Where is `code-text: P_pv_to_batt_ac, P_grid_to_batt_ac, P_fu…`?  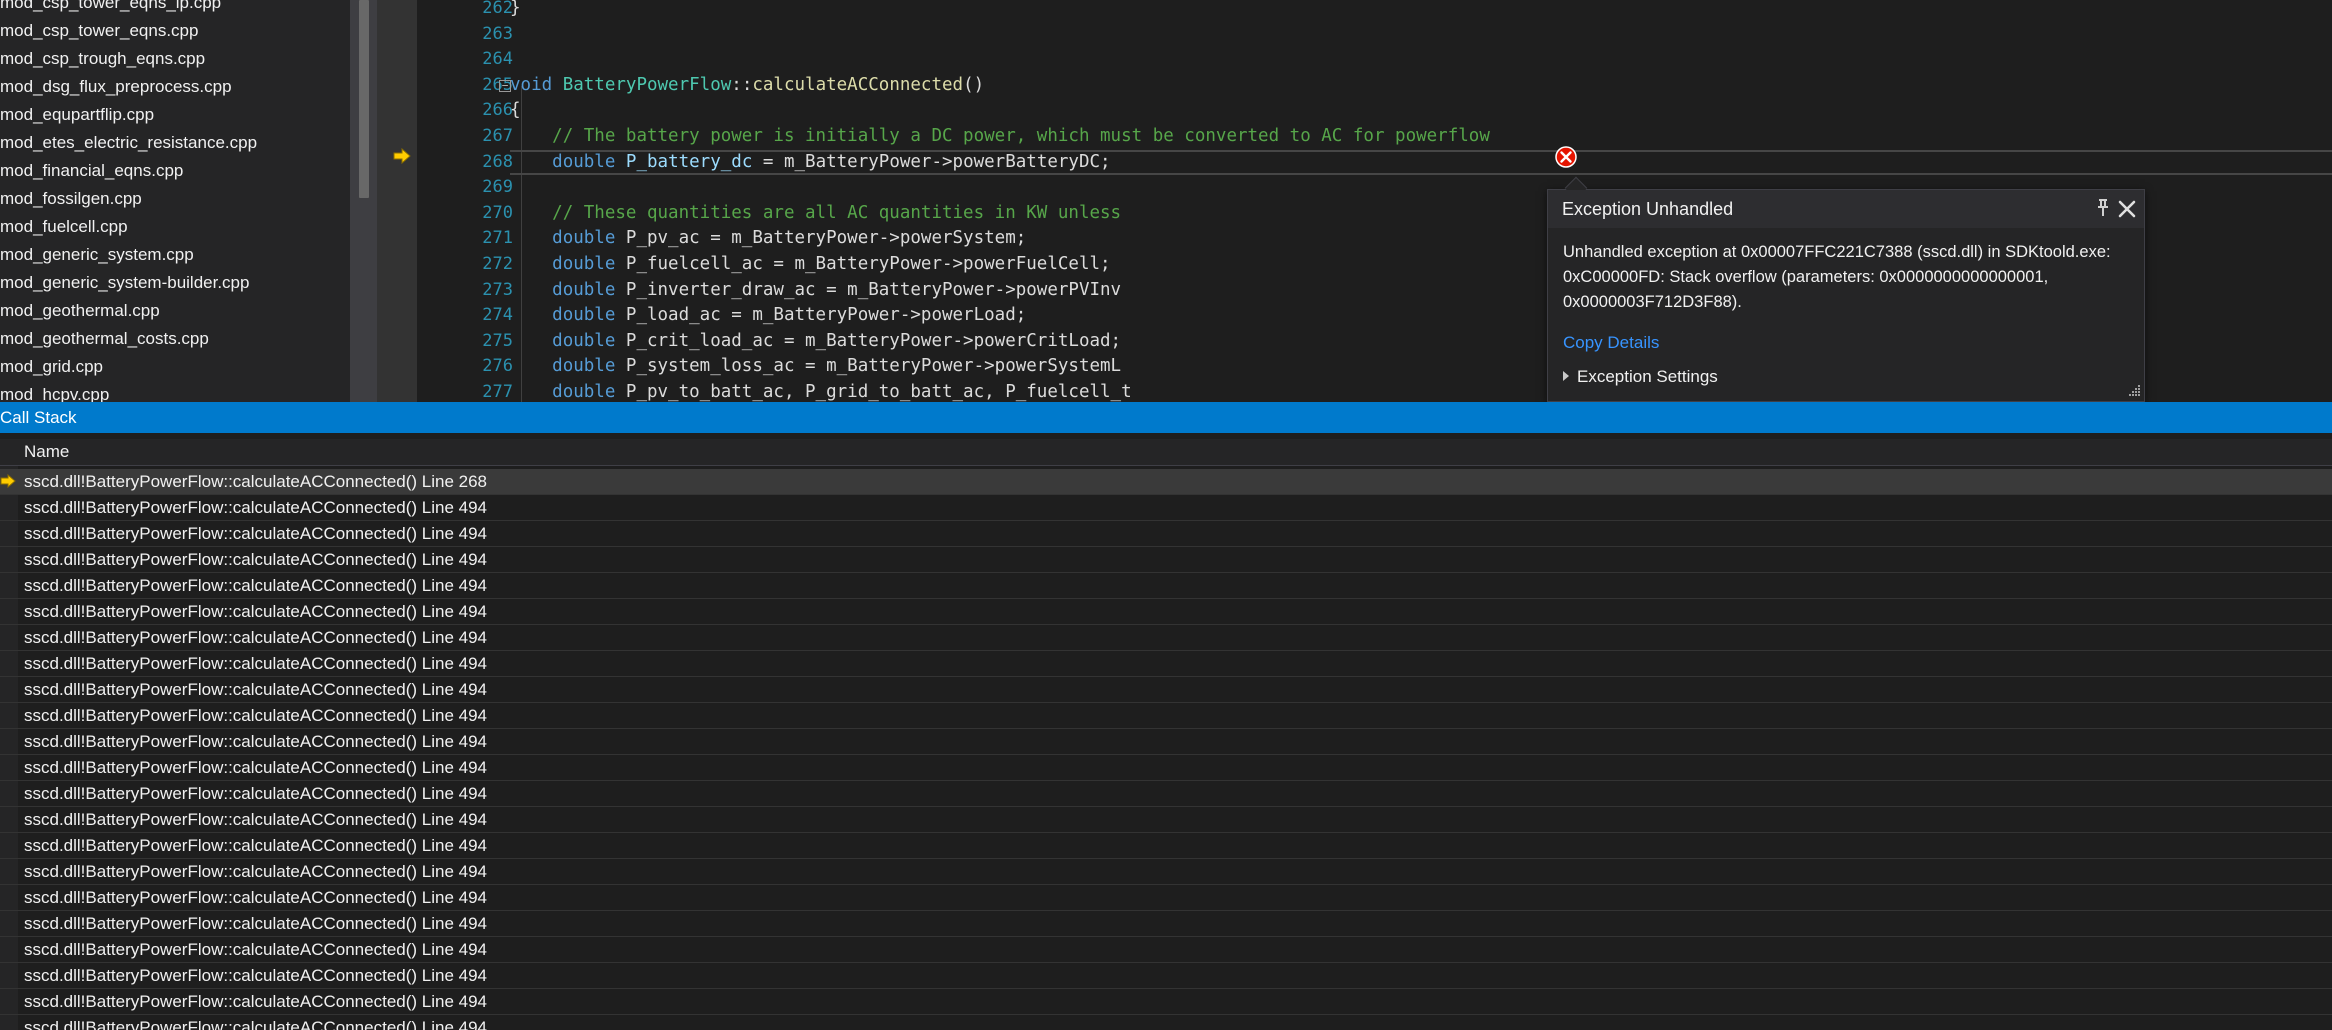
code-text: P_pv_to_batt_ac, P_grid_to_batt_ac, P_fu… is located at coordinates (873, 391).